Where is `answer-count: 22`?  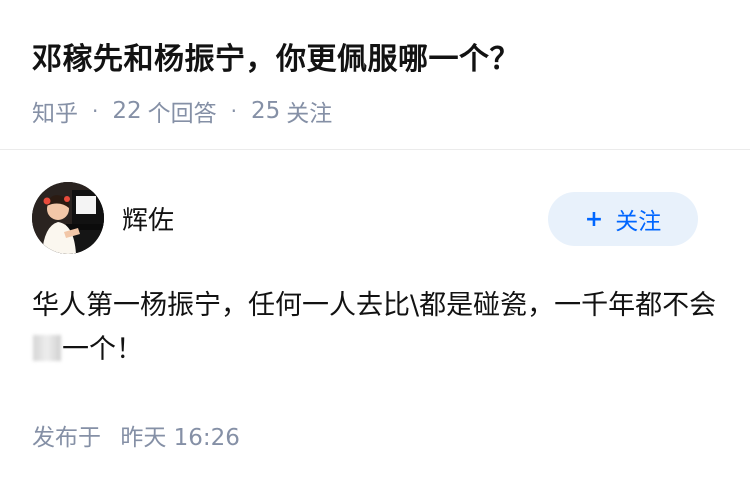
answer-count: 22 is located at coordinates (127, 111).